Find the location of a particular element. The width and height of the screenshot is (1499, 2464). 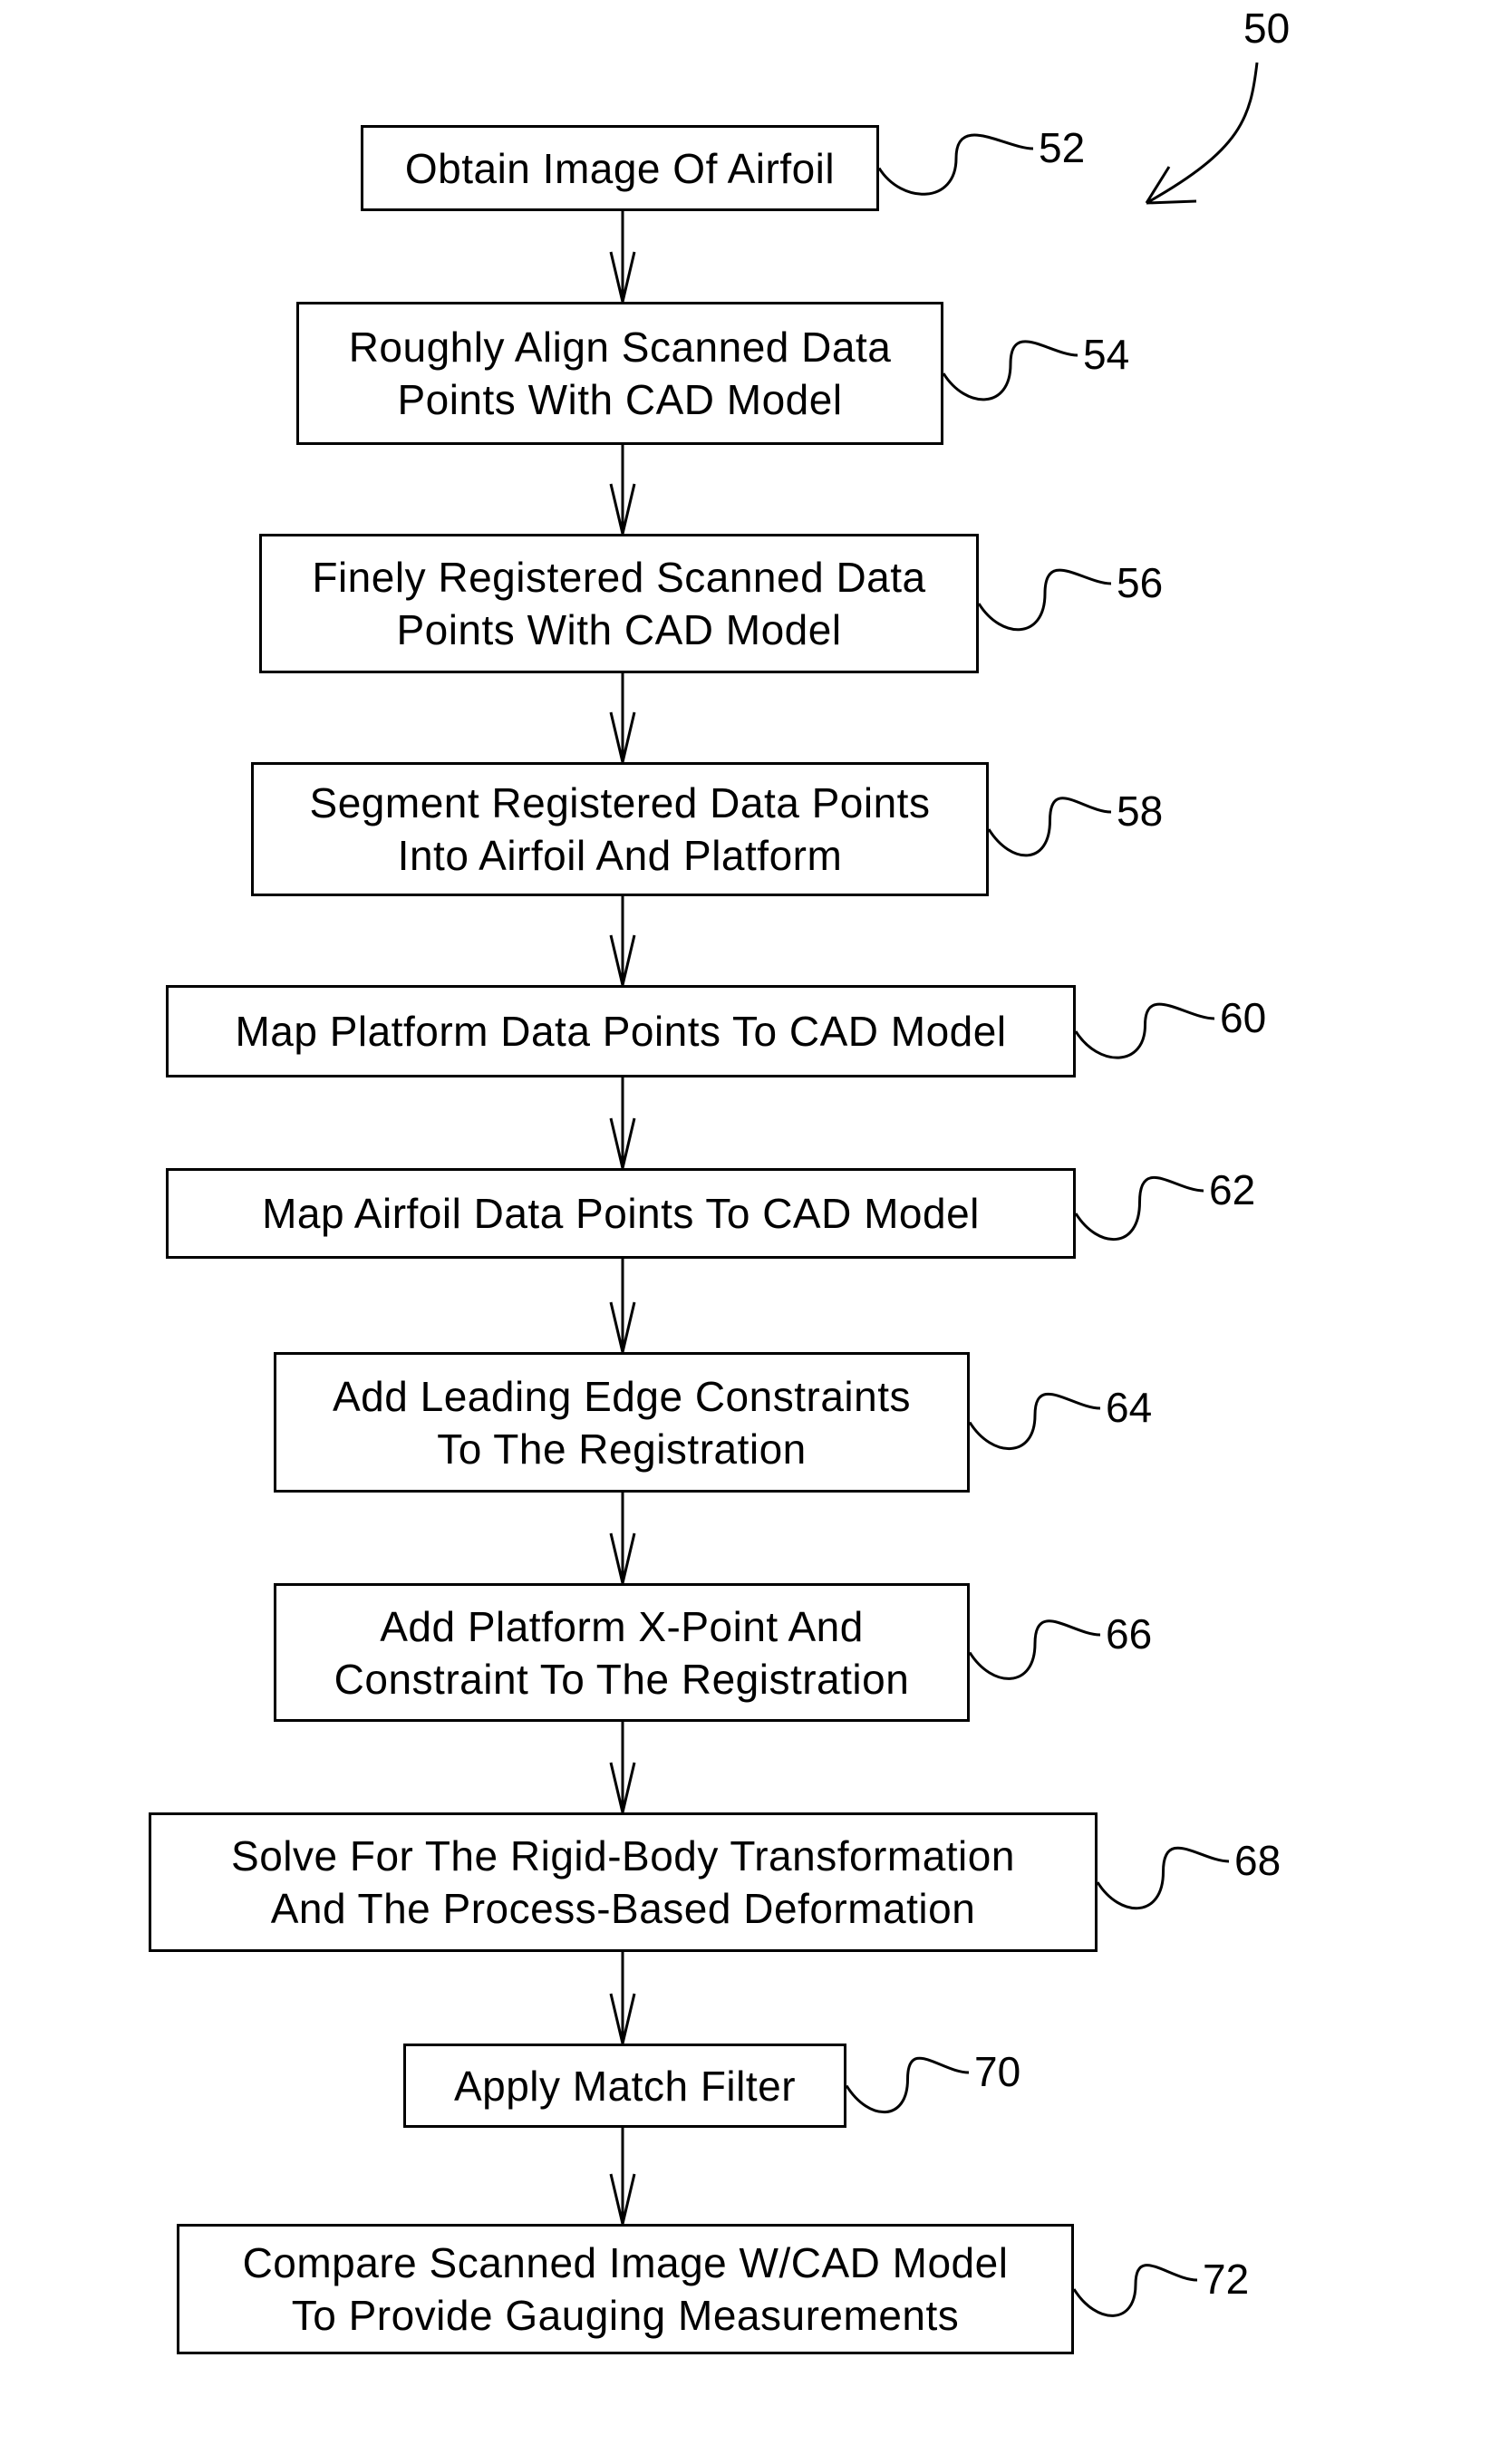

step-text-line: Add Platform X-Point And is located at coordinates (622, 1626).